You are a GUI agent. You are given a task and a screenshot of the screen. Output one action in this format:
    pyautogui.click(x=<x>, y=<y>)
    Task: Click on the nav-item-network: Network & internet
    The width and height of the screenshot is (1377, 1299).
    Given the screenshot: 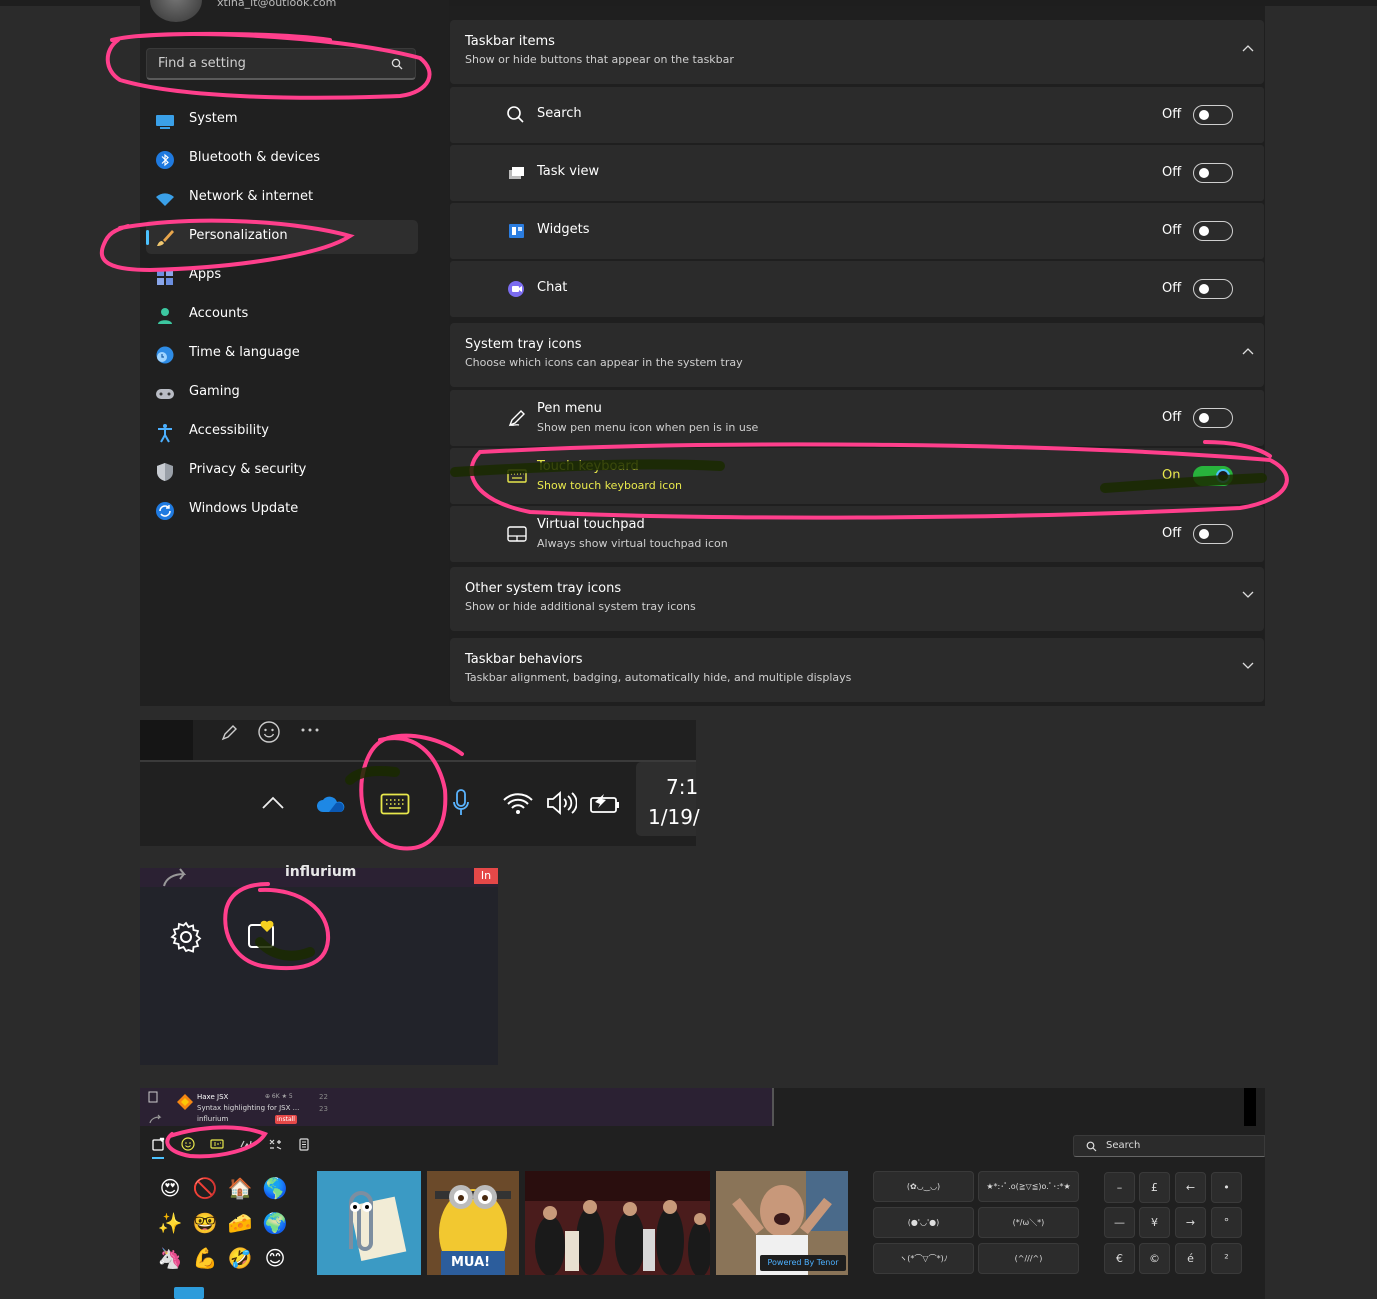 What is the action you would take?
    pyautogui.click(x=282, y=198)
    